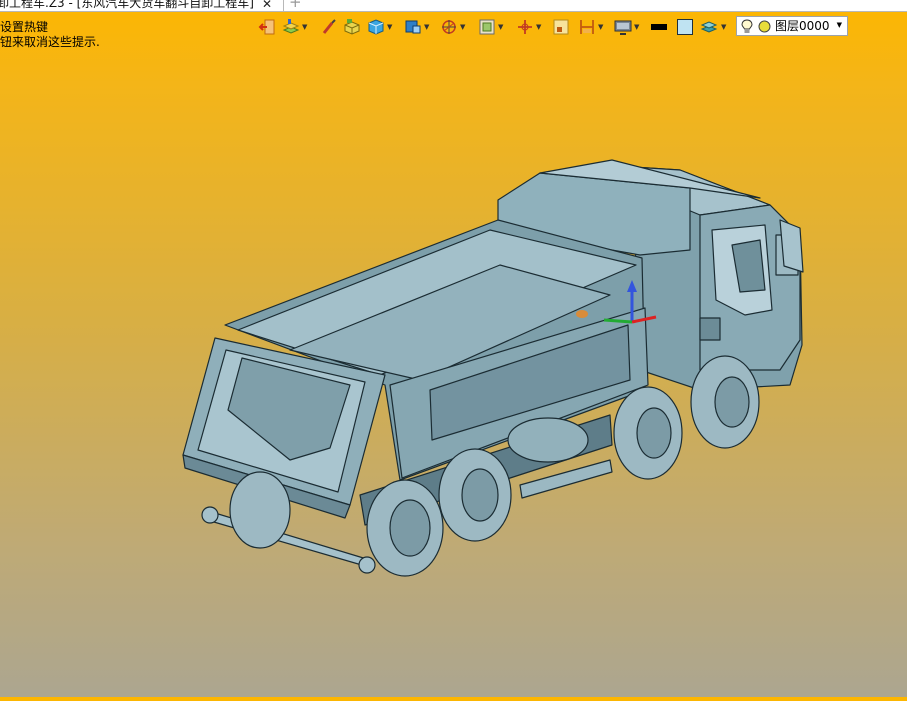  I want to click on document-tab: 卸工程车.Z3 - [东风汽车大货车翻斗自卸工程车] ✕, so click(142, 5).